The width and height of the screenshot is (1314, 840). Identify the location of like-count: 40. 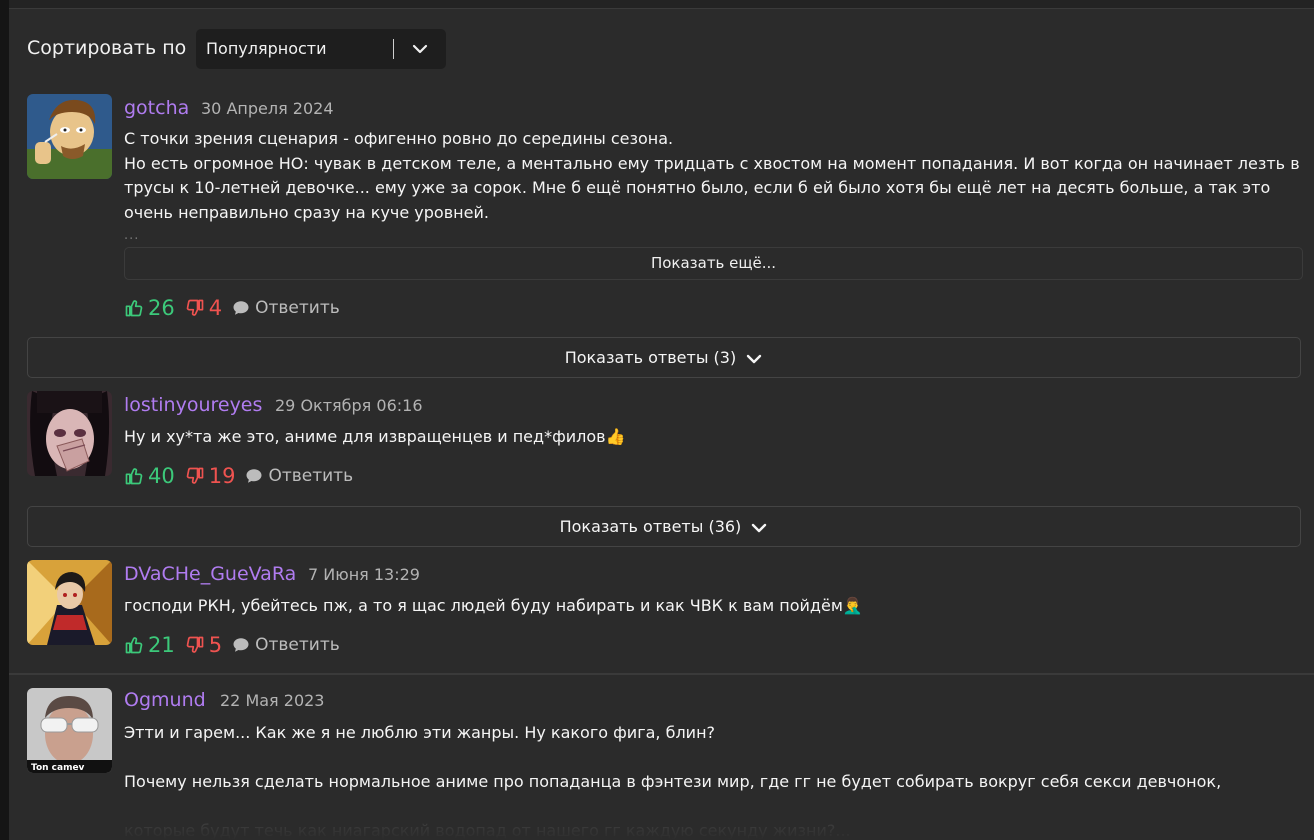
(161, 476).